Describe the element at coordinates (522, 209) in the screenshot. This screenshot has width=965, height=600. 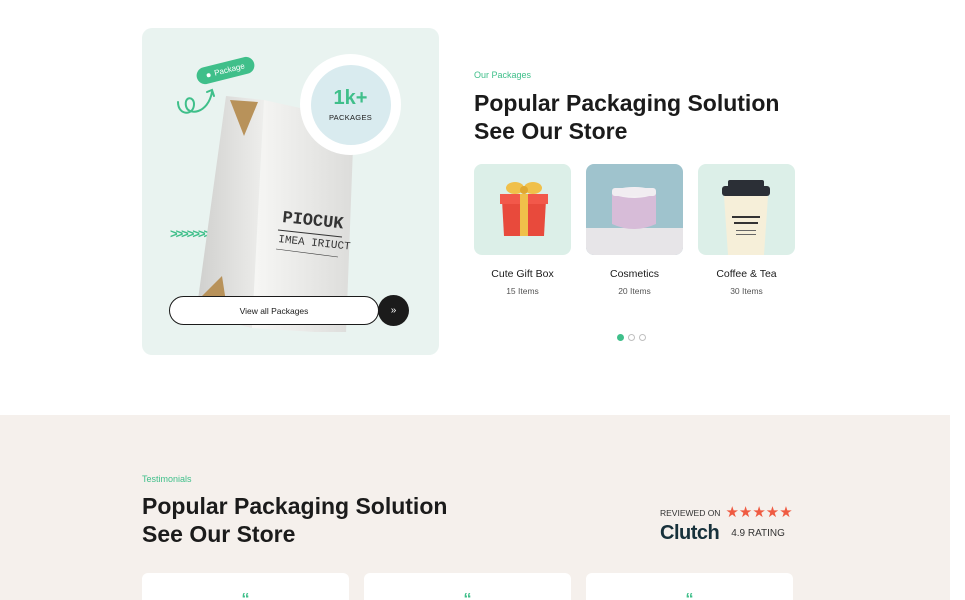
I see `gift-box-image` at that location.